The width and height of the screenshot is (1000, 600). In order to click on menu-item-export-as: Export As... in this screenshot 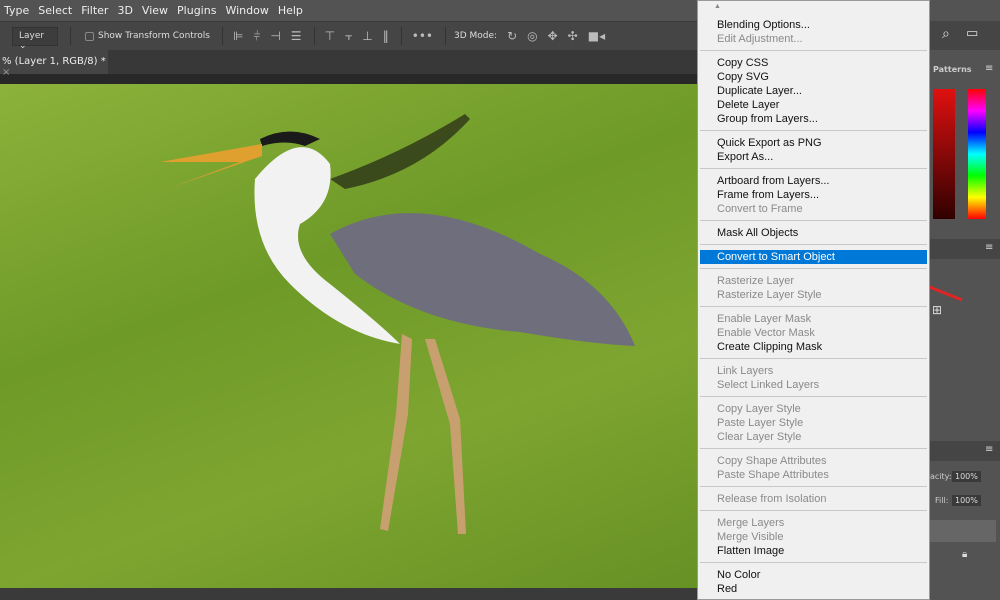, I will do `click(813, 157)`.